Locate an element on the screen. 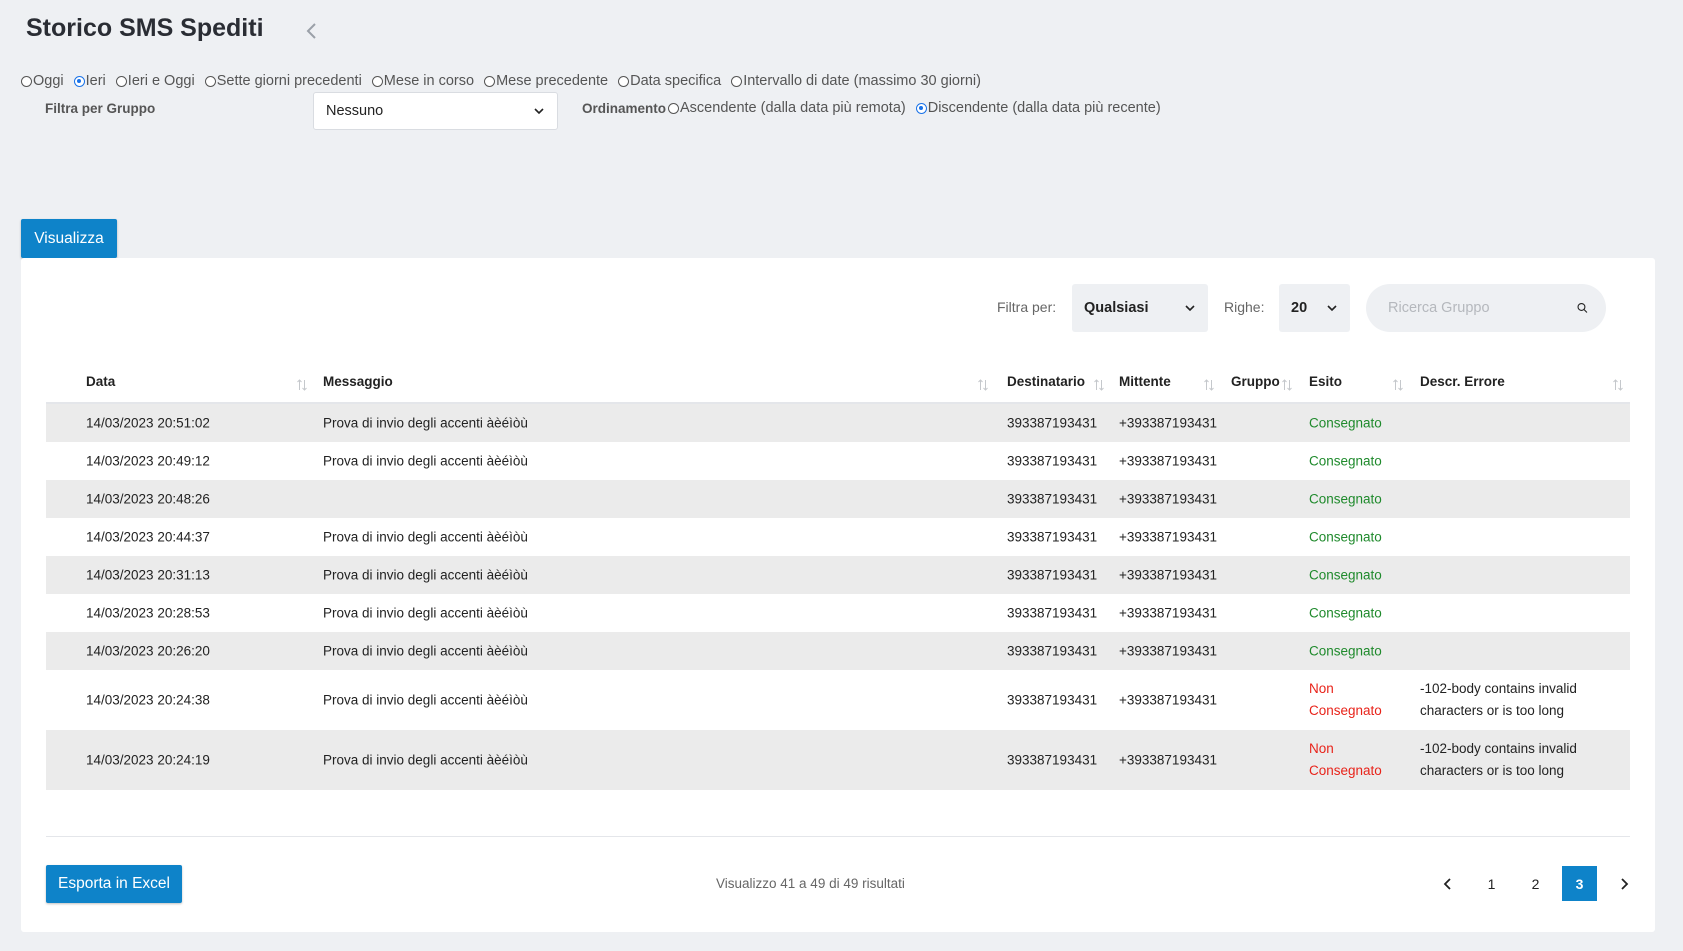 This screenshot has height=951, width=1683. pagination-page-2: 2 is located at coordinates (1535, 883).